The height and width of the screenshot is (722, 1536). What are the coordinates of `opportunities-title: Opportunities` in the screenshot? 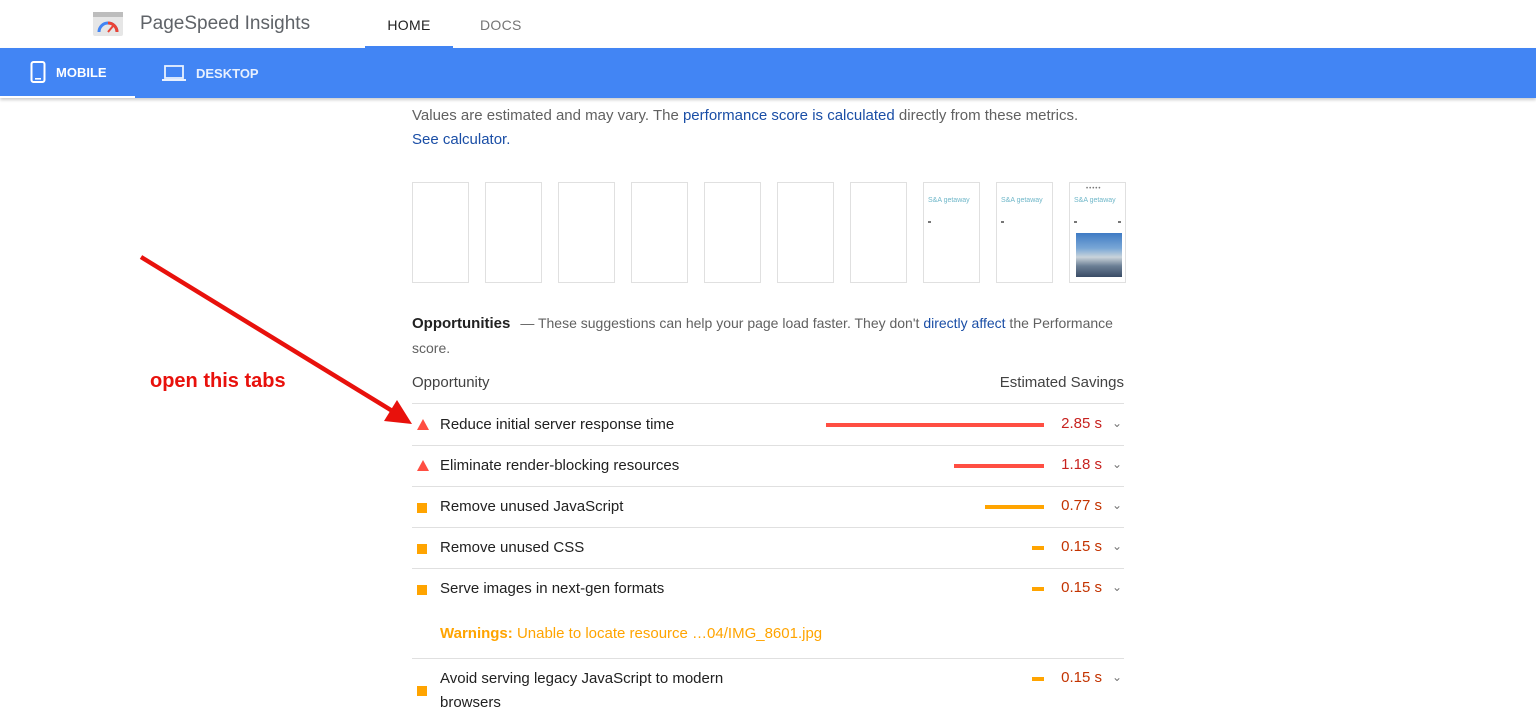 It's located at (461, 323).